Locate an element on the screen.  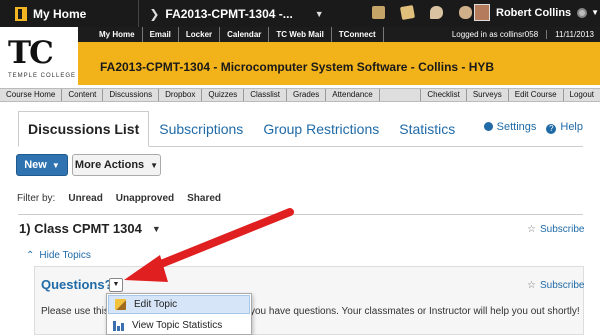
tab-discussions-list: Discussions List is located at coordinates (84, 129).